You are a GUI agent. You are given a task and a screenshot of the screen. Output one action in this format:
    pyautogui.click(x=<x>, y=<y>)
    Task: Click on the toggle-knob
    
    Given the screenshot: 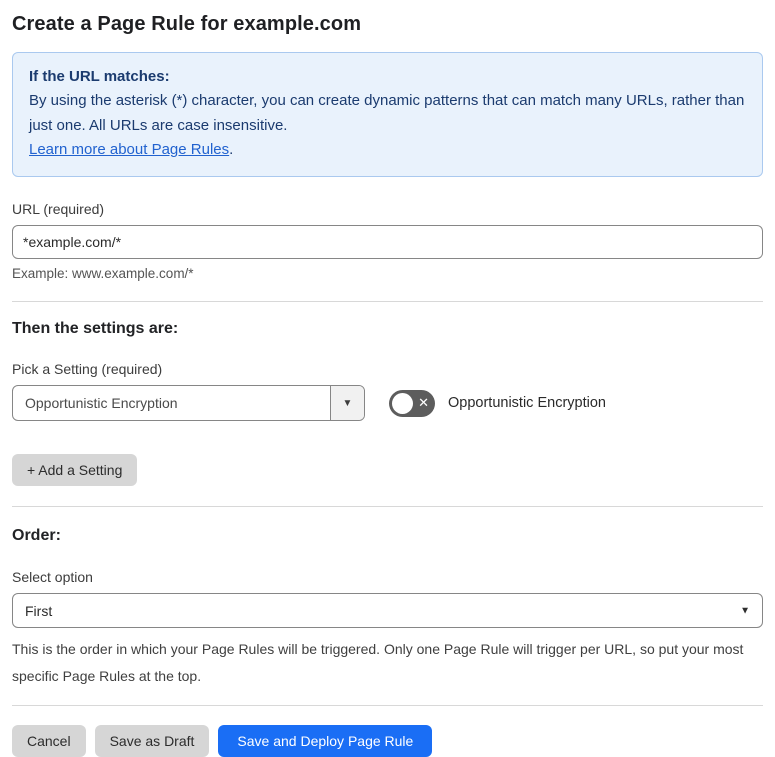 What is the action you would take?
    pyautogui.click(x=402, y=403)
    